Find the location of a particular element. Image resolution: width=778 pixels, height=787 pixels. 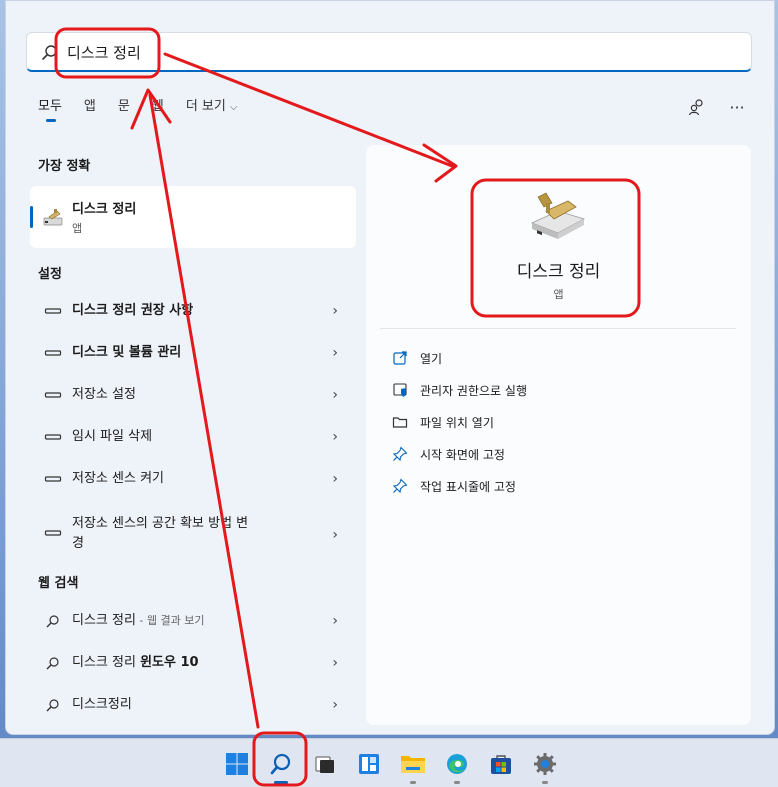

settings-item-label: 저장소 센스 켜기 is located at coordinates (118, 478).